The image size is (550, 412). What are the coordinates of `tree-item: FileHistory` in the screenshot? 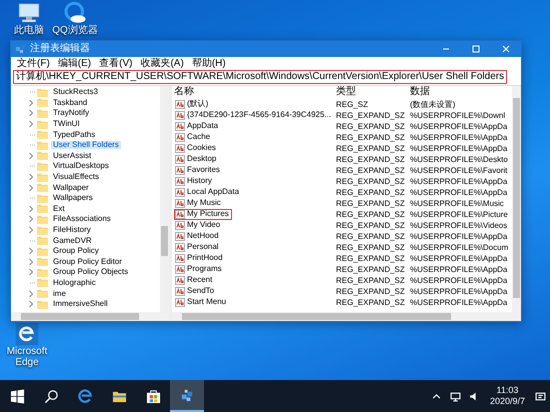 It's located at (72, 230).